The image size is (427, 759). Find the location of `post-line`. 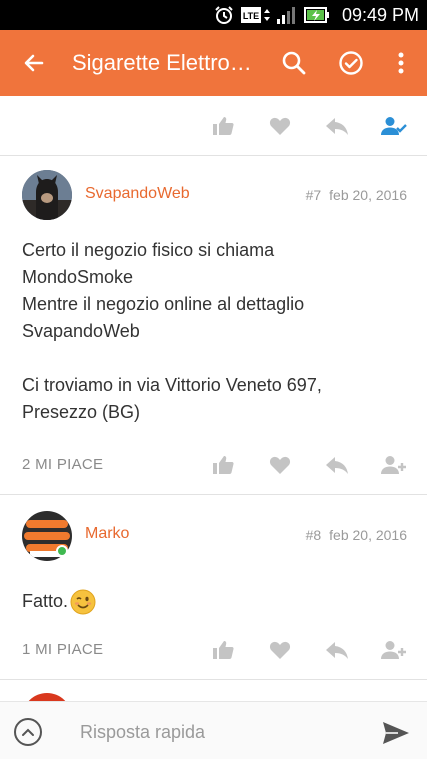

post-line is located at coordinates (217, 358).